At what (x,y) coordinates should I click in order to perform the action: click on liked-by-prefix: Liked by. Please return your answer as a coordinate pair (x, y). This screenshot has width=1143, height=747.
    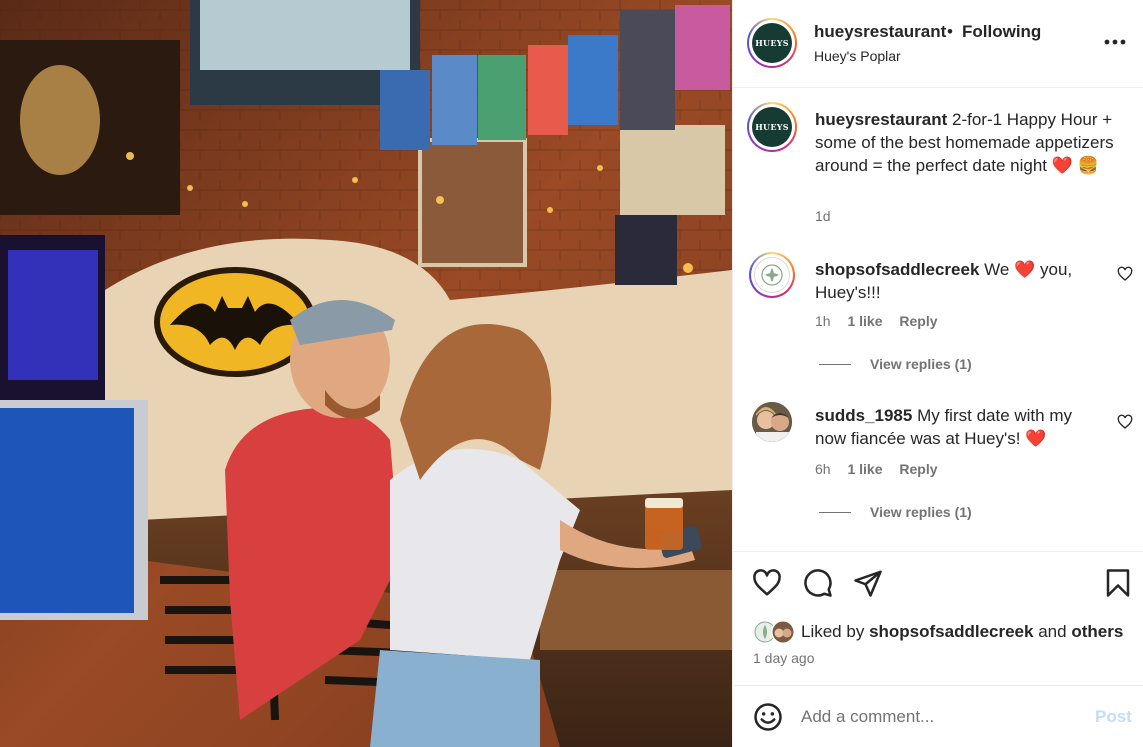
    Looking at the image, I should click on (833, 631).